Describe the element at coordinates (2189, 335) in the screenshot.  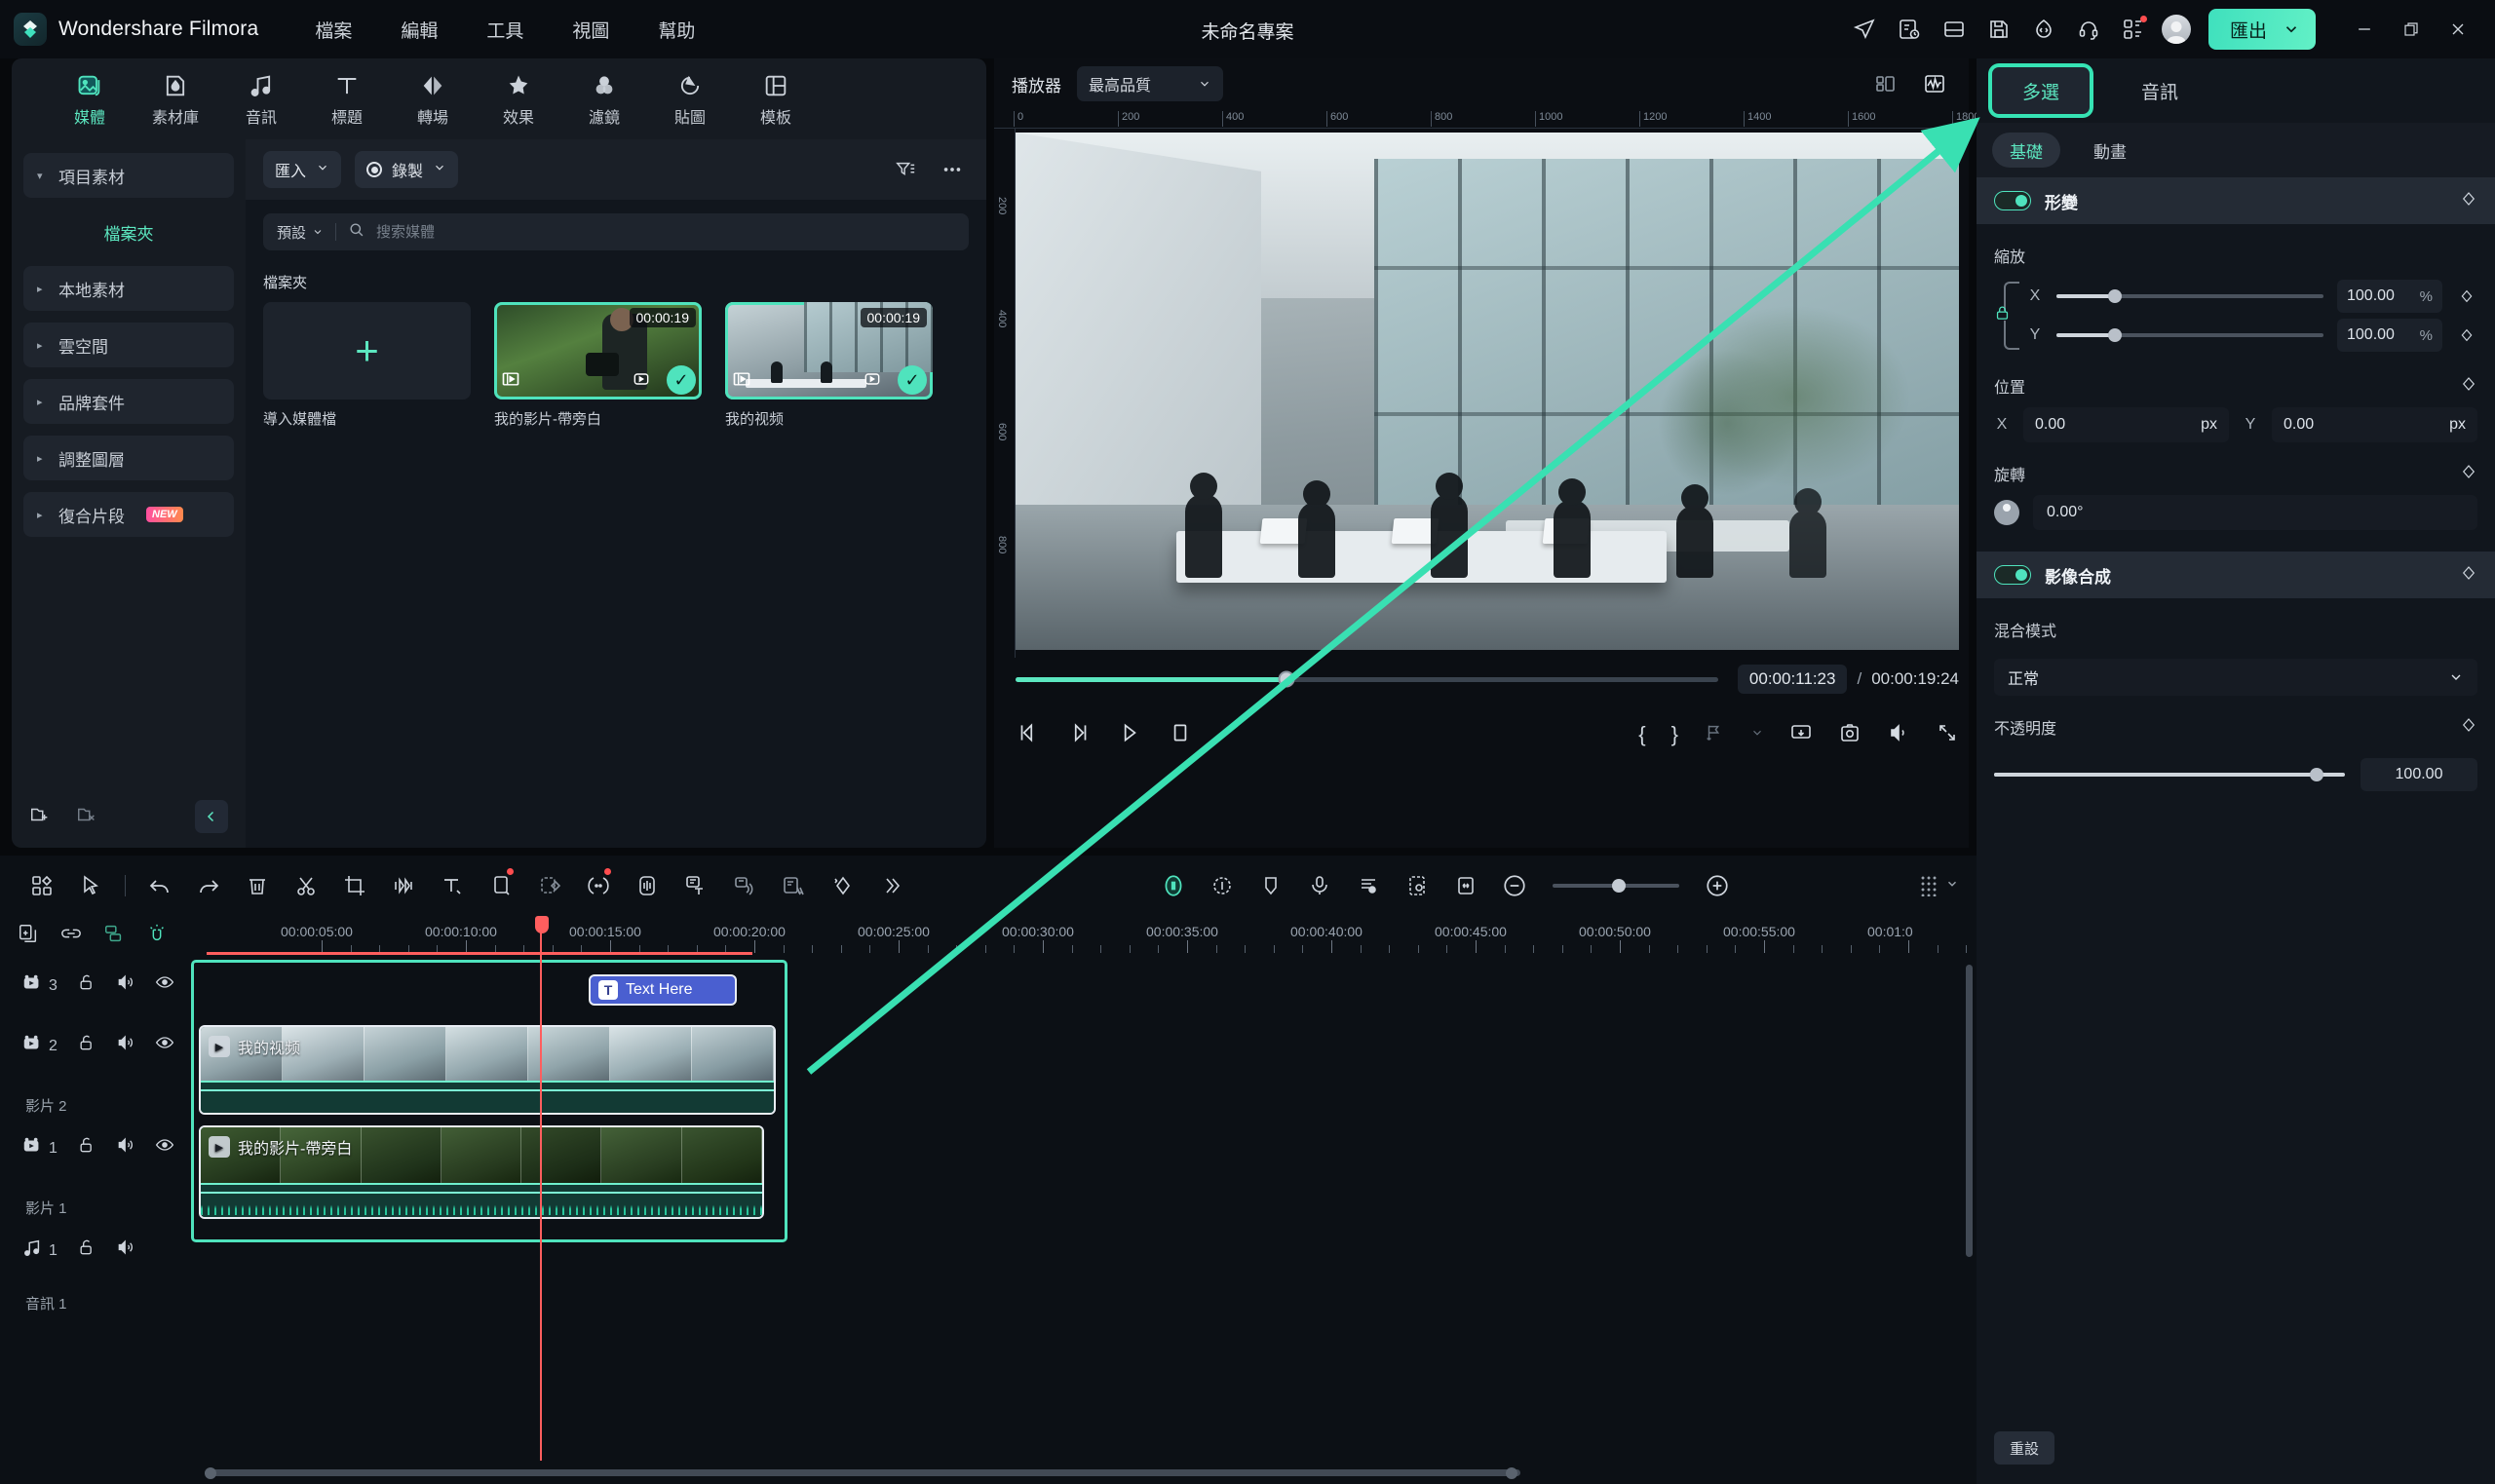
I see `scale-y-slider` at that location.